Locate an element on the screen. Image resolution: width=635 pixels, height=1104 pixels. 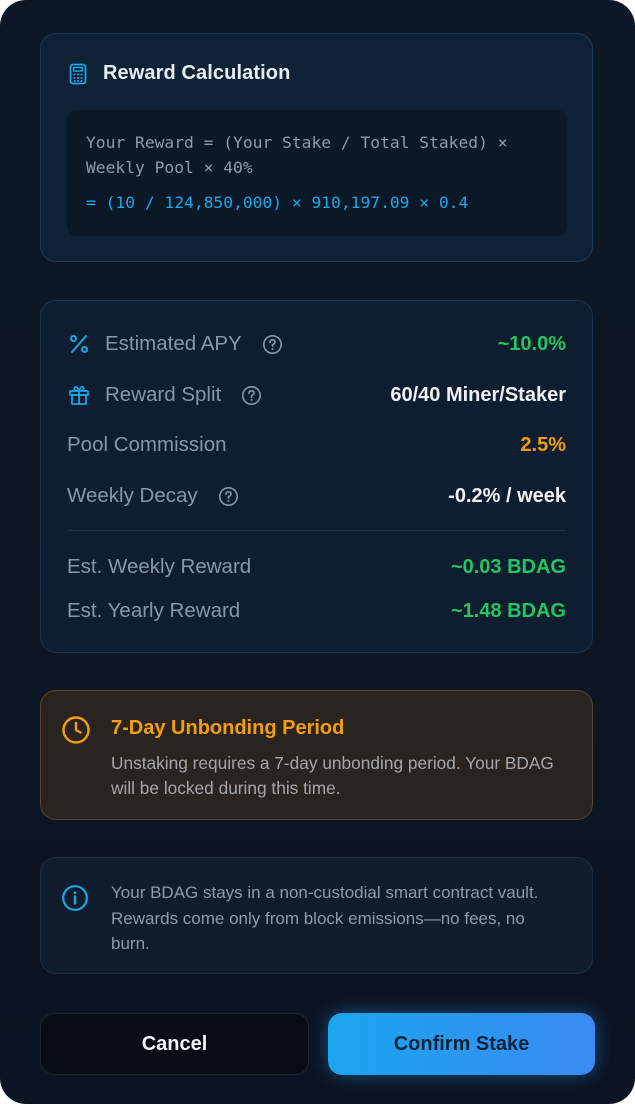
stat-label-weekly-decay: Weekly Decay is located at coordinates (132, 495).